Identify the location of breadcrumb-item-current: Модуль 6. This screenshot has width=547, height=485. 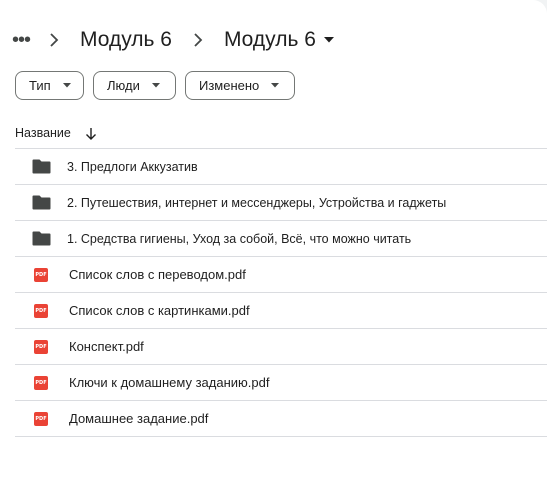
(279, 40).